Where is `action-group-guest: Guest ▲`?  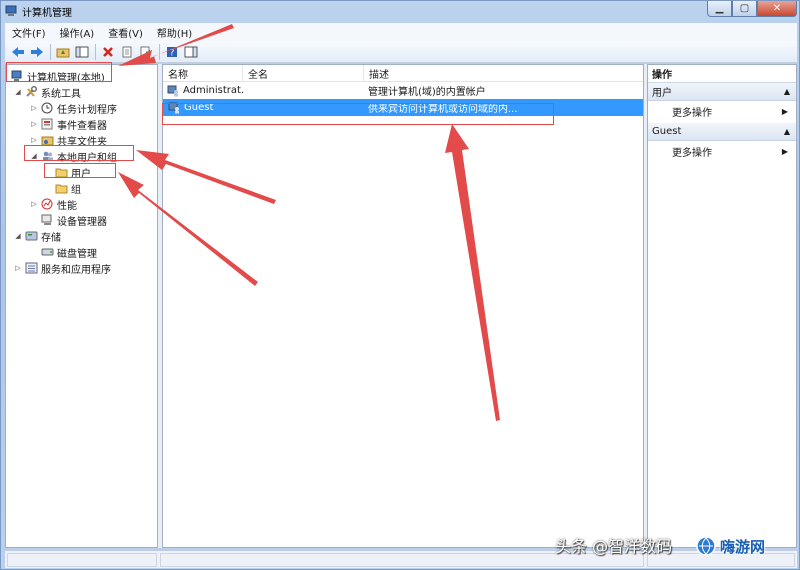
action-group-guest: Guest ▲ is located at coordinates (722, 132).